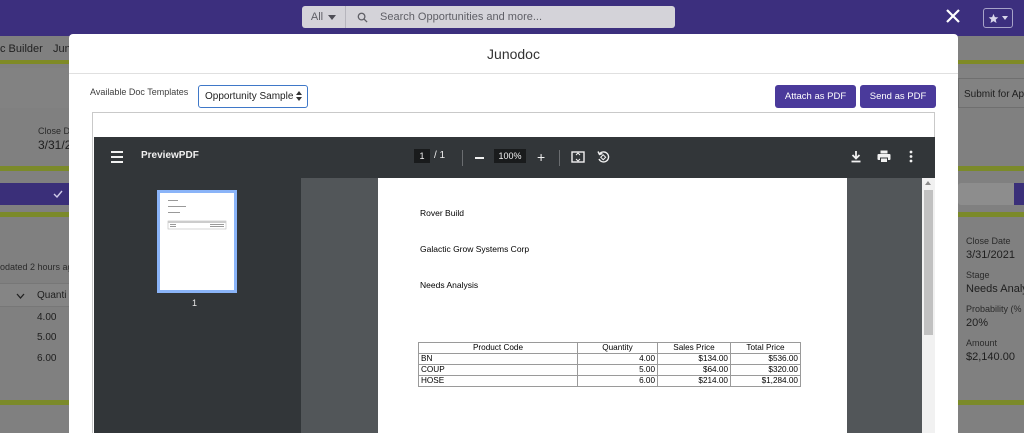  What do you see at coordinates (21, 49) in the screenshot?
I see `nav-item-doc-builder: c Builder` at bounding box center [21, 49].